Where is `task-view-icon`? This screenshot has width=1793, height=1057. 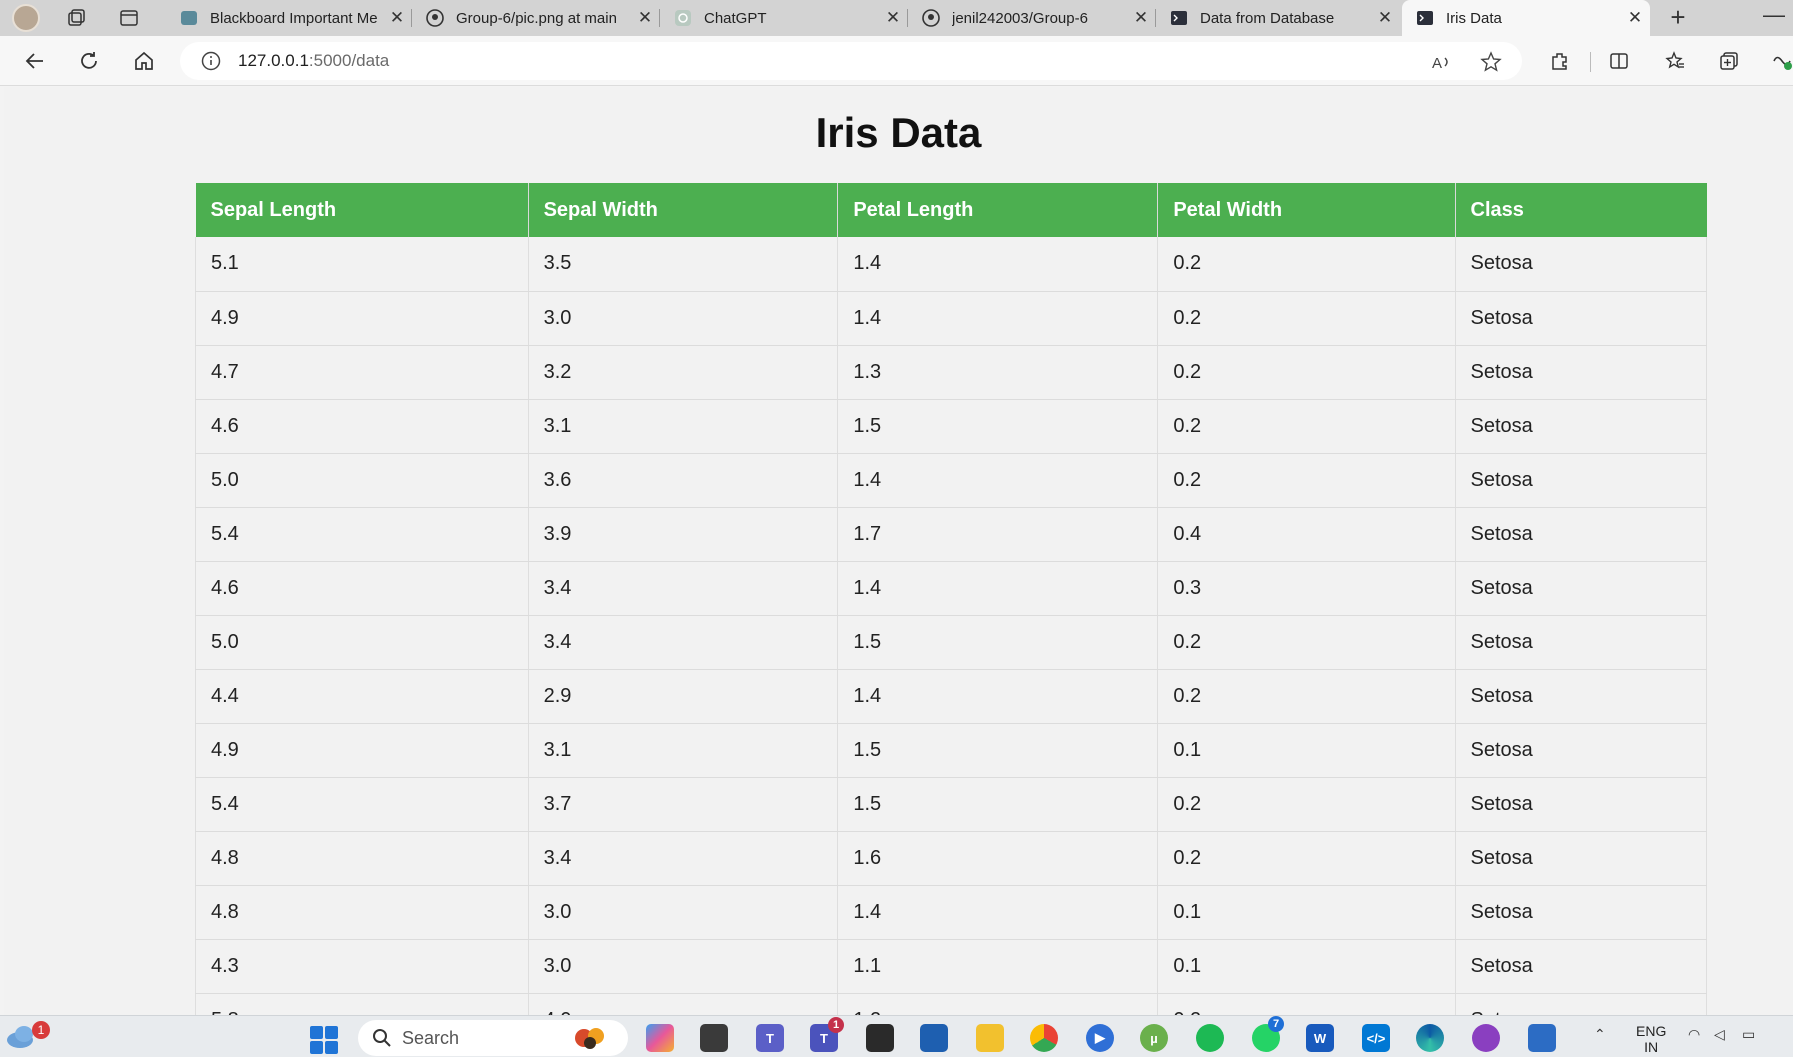
task-view-icon is located at coordinates (714, 1038).